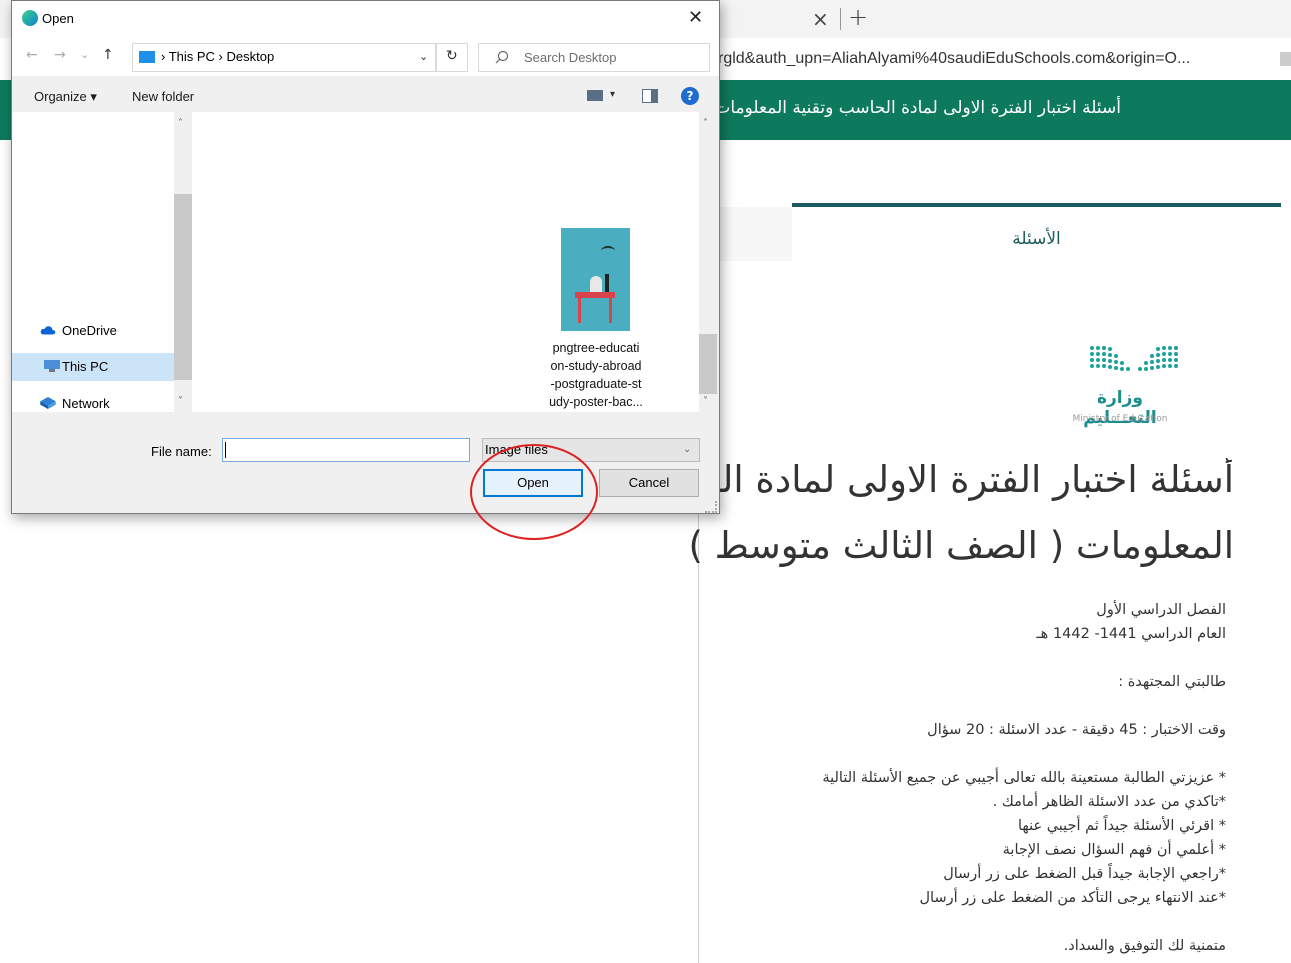  What do you see at coordinates (1114, 850) in the screenshot?
I see `instruction-line: * أعلمي أن فهم السؤال نصف الإجابة` at bounding box center [1114, 850].